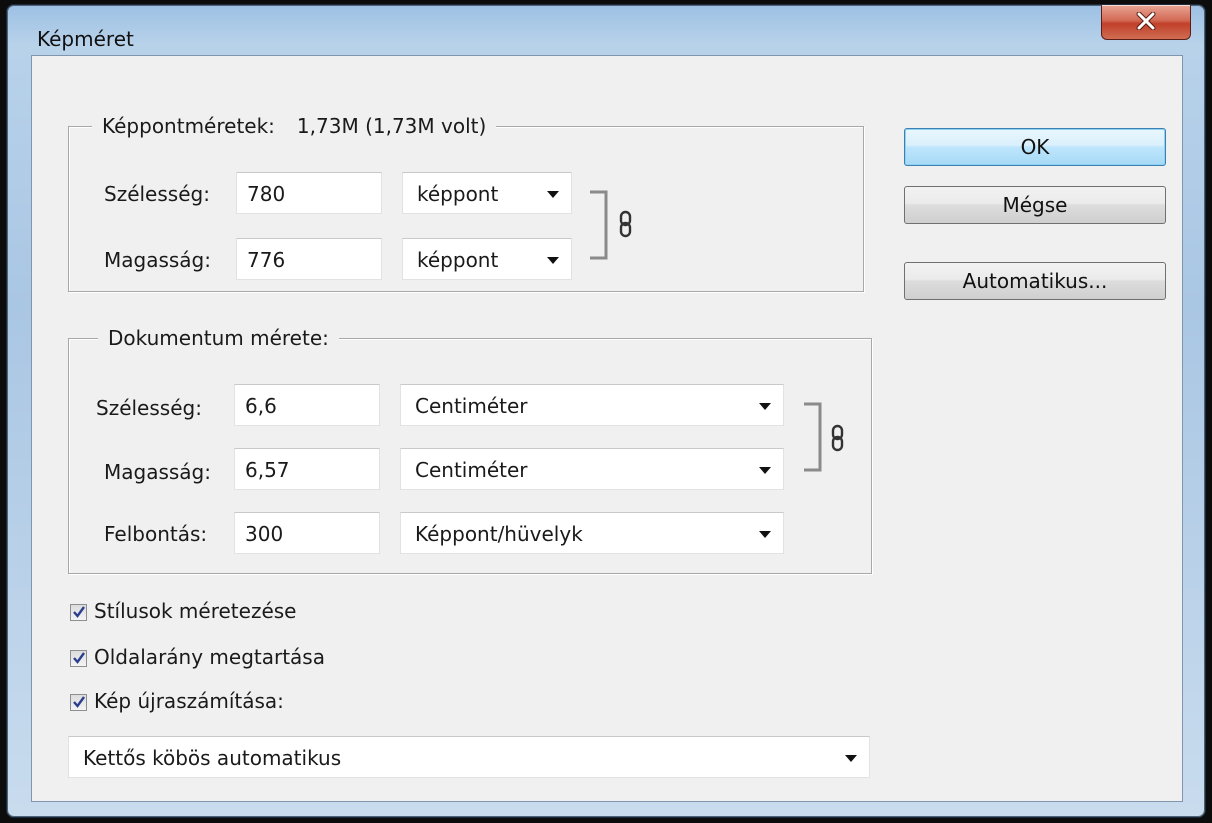 This screenshot has width=1212, height=823. I want to click on resolution-input: 300, so click(307, 533).